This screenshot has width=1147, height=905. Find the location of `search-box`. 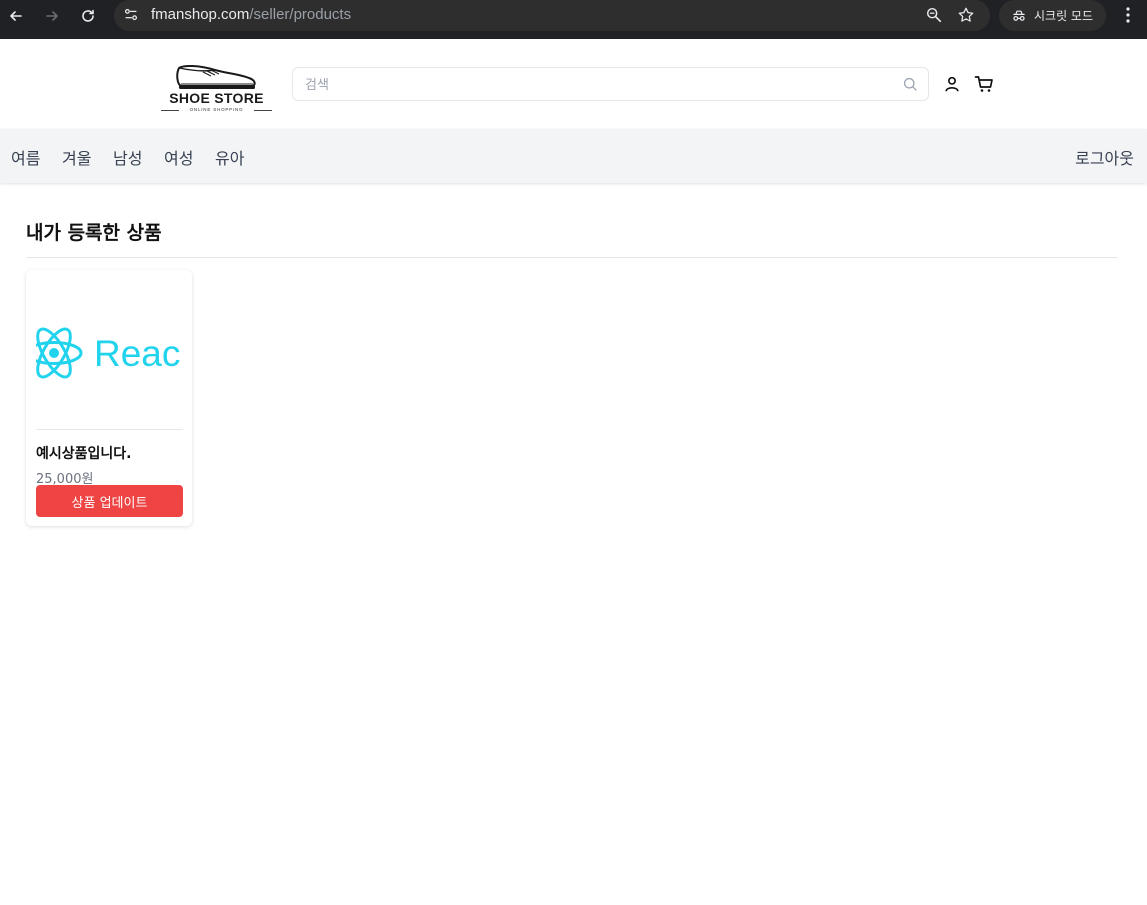

search-box is located at coordinates (610, 84).